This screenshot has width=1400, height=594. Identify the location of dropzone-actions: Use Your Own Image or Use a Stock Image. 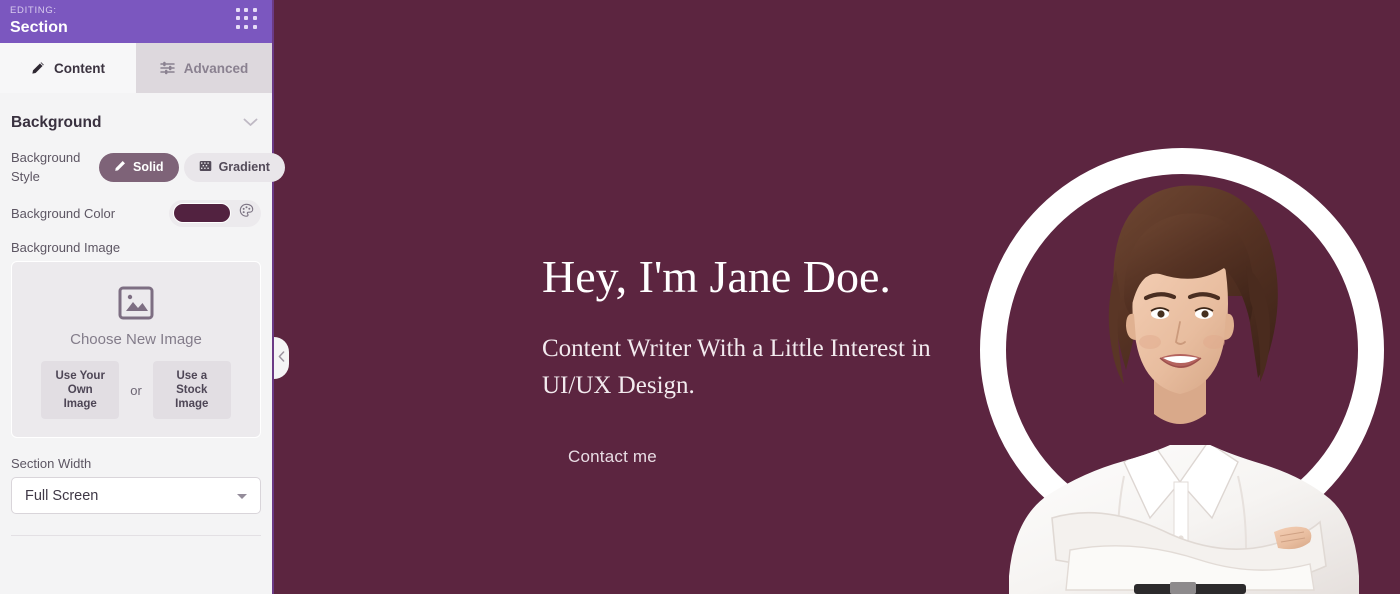
(136, 390).